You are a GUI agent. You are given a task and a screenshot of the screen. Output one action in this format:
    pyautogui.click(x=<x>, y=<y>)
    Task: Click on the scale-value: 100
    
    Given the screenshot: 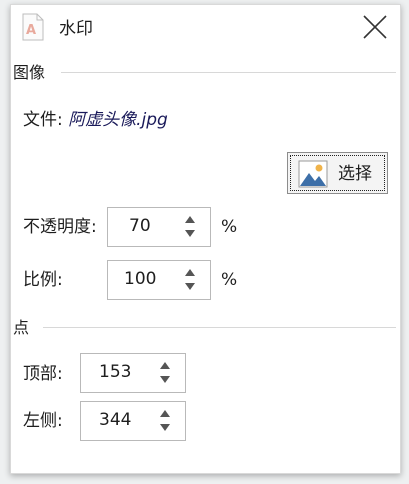 What is the action you would take?
    pyautogui.click(x=140, y=279)
    